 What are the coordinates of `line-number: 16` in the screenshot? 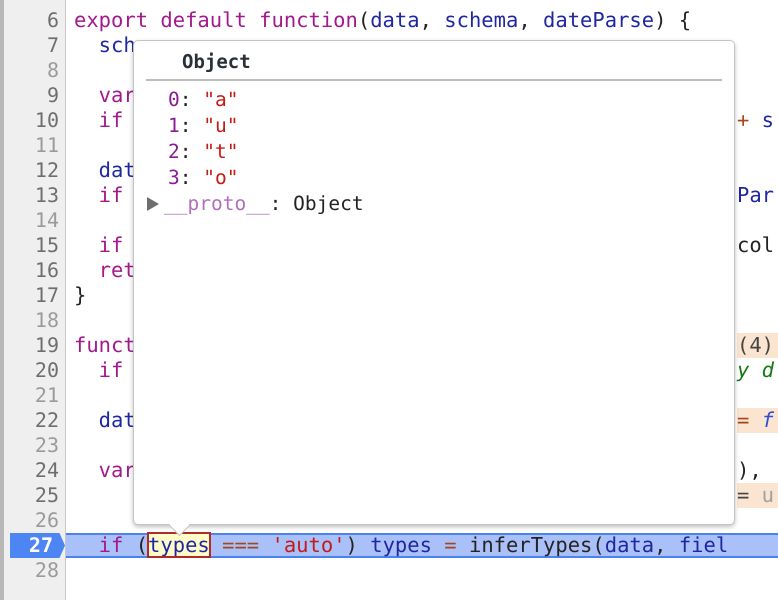 It's located at (47, 270).